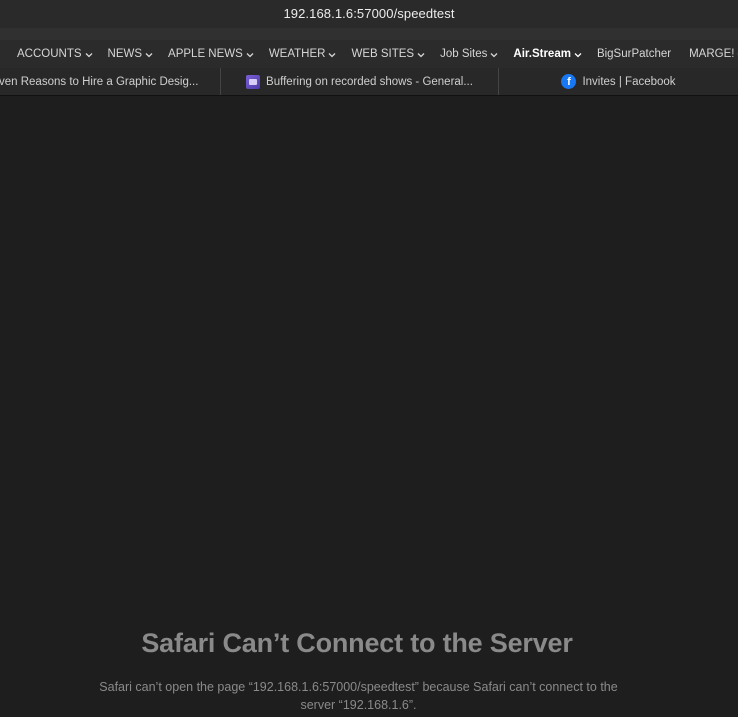  I want to click on toolbar-divider, so click(369, 34).